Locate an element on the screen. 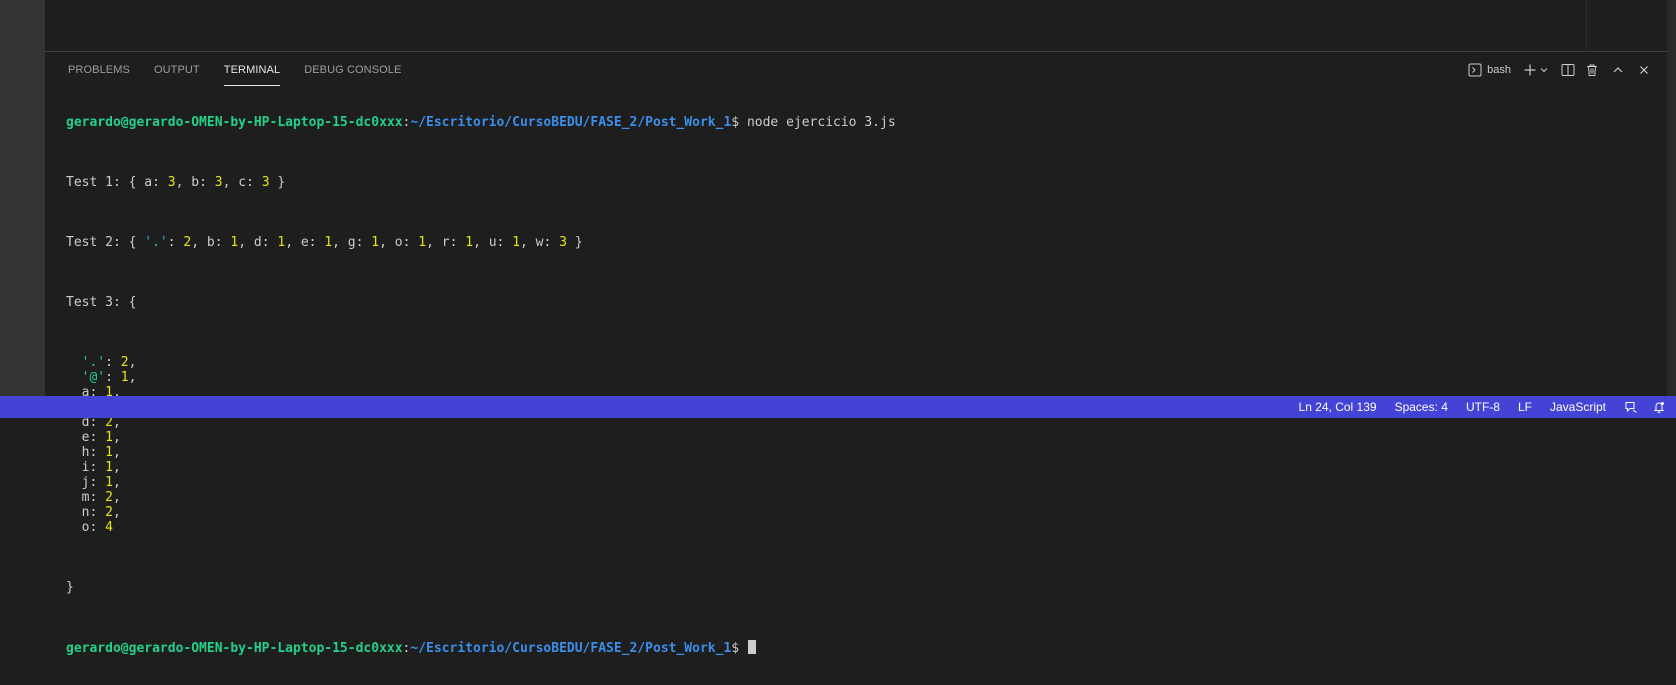 Image resolution: width=1676 pixels, height=685 pixels. terminal-line: '@': 1, is located at coordinates (109, 377).